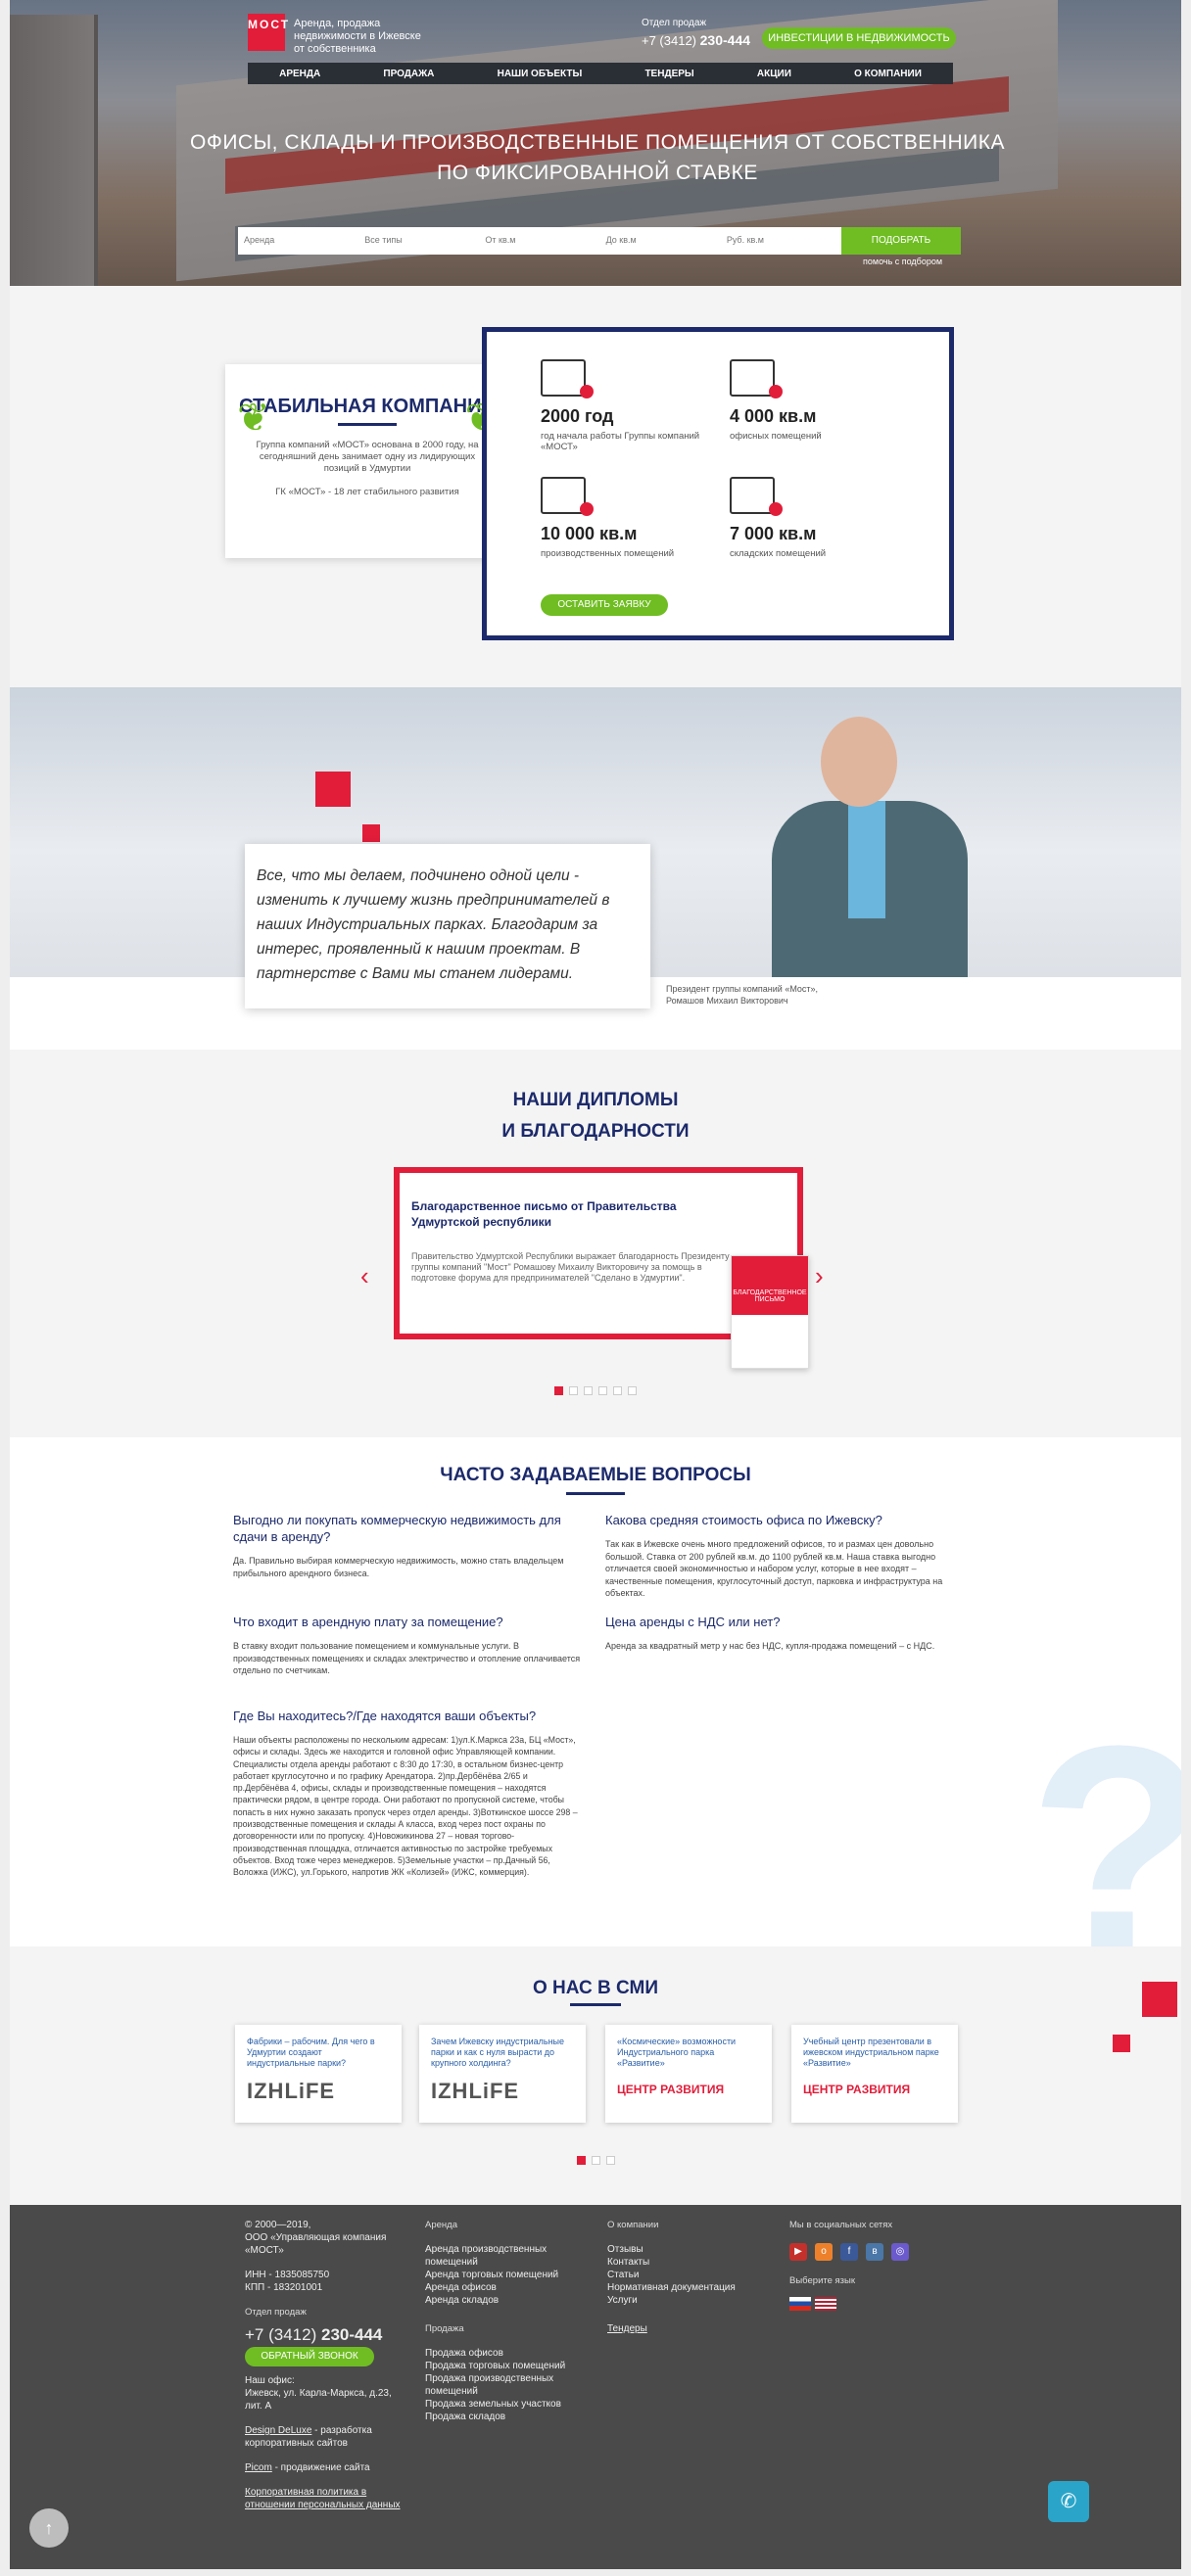 The image size is (1191, 2576). What do you see at coordinates (902, 261) in the screenshot?
I see `pick-help-link: помочь с подбором` at bounding box center [902, 261].